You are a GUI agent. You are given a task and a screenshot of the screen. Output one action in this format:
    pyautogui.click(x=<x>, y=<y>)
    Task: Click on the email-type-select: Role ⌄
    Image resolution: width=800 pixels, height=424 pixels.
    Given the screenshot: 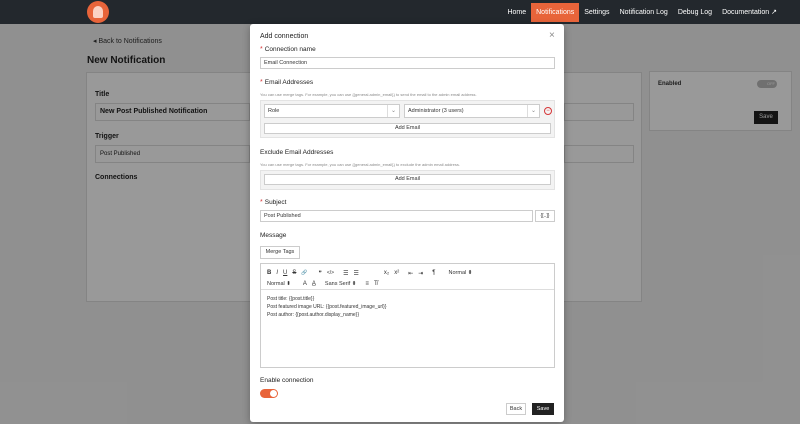 What is the action you would take?
    pyautogui.click(x=332, y=111)
    